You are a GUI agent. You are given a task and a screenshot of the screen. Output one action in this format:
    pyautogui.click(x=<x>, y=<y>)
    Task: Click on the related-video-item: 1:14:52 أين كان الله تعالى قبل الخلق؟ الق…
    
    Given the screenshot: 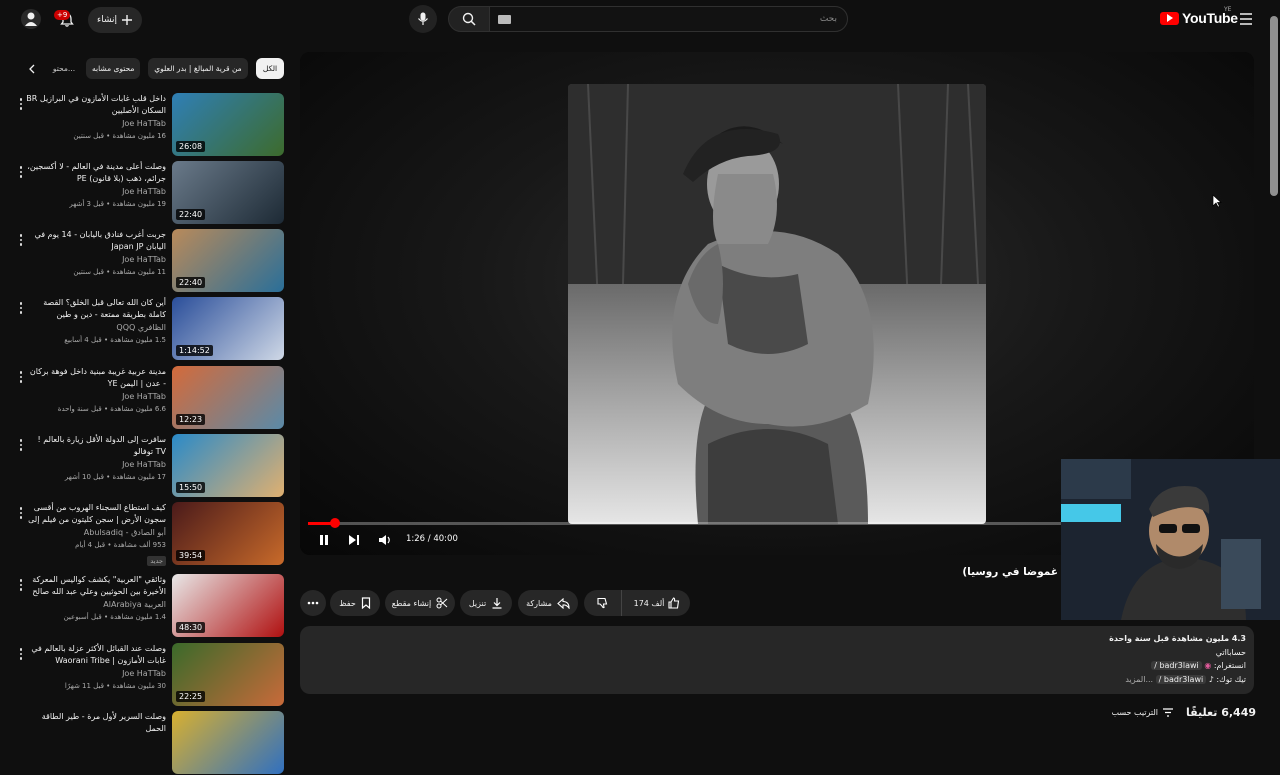 What is the action you would take?
    pyautogui.click(x=145, y=329)
    